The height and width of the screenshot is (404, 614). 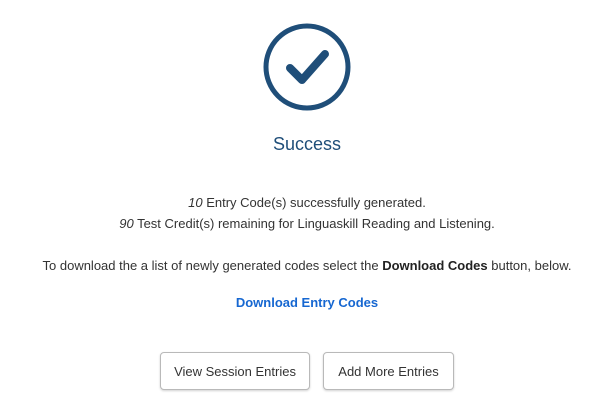 I want to click on success-title: Success, so click(x=307, y=144).